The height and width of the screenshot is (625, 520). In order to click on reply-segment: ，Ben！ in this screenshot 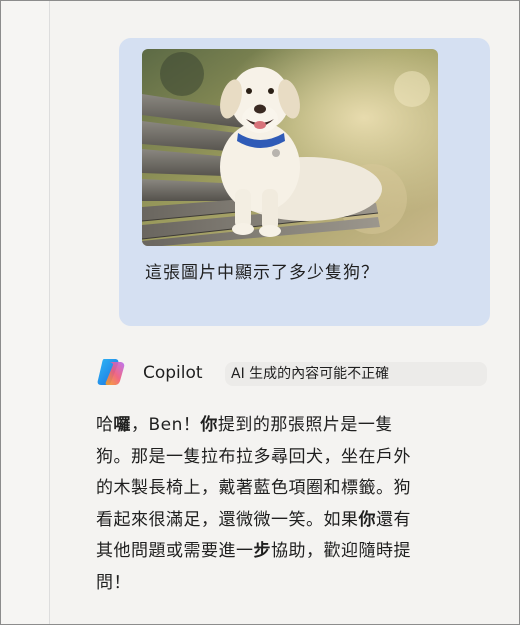, I will do `click(166, 425)`.